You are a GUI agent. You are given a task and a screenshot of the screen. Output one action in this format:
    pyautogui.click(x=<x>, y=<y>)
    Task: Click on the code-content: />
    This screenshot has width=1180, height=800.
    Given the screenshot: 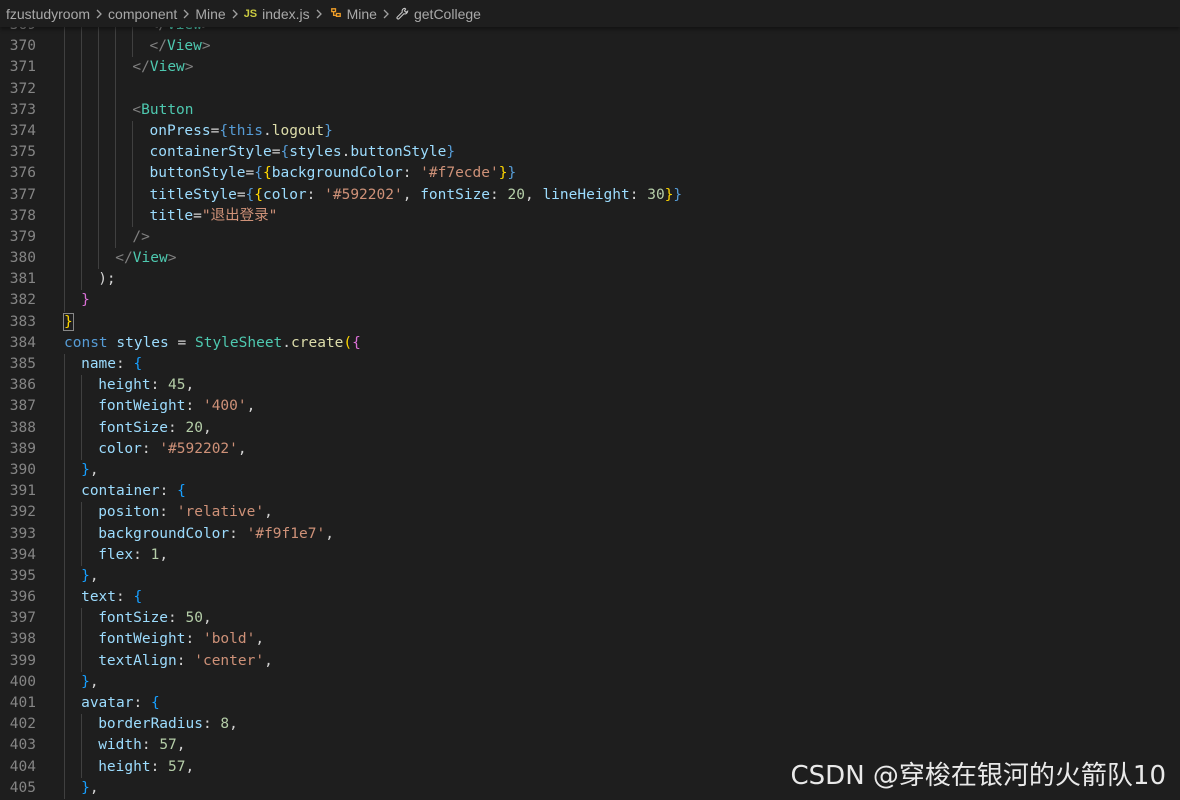 What is the action you would take?
    pyautogui.click(x=140, y=237)
    